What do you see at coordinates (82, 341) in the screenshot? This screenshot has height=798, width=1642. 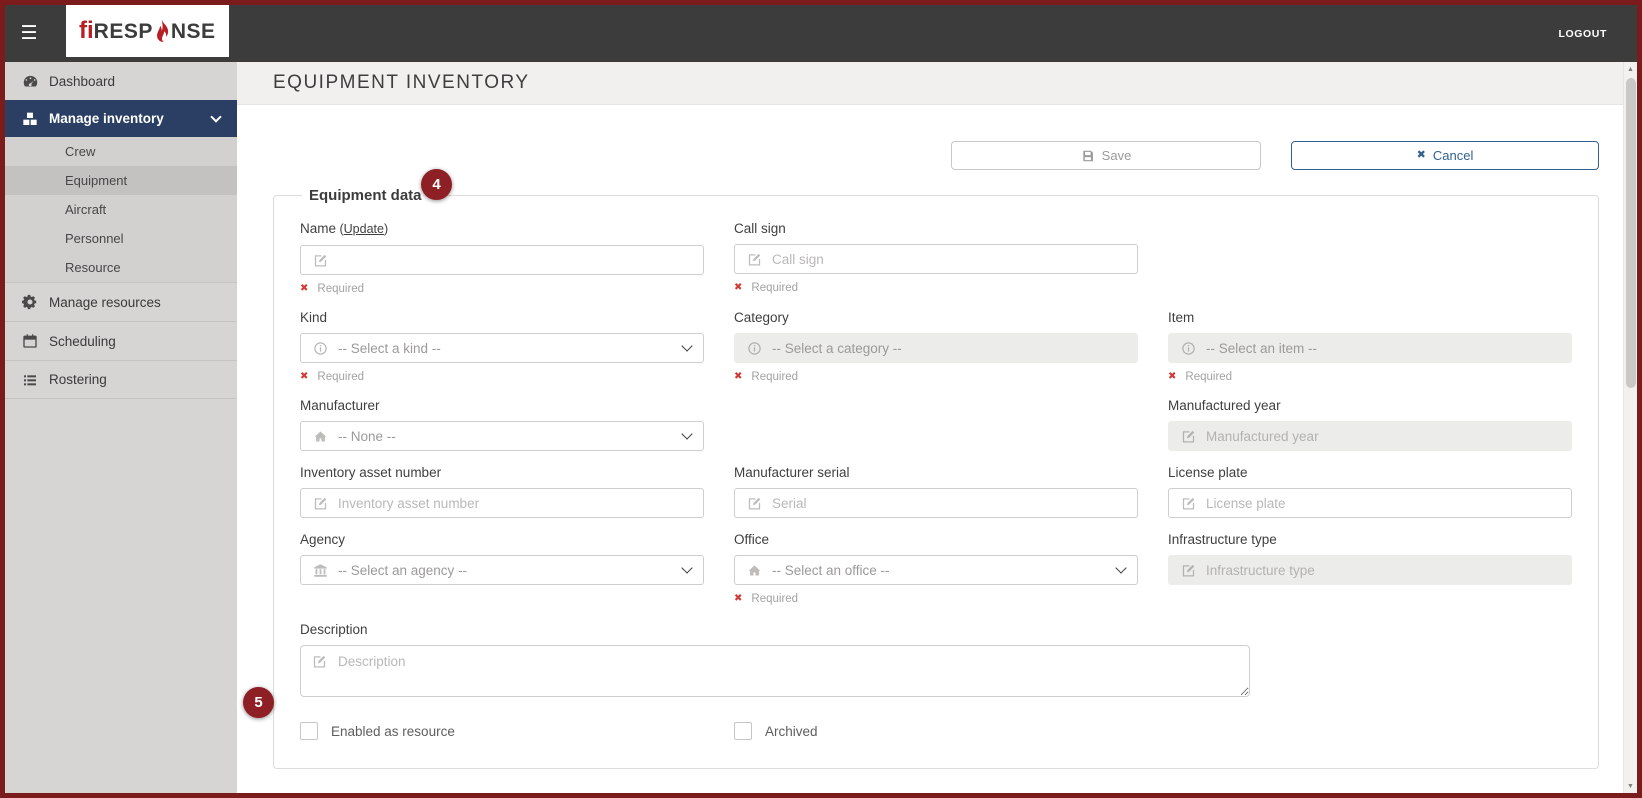 I see `sidebar-item-label: Scheduling` at bounding box center [82, 341].